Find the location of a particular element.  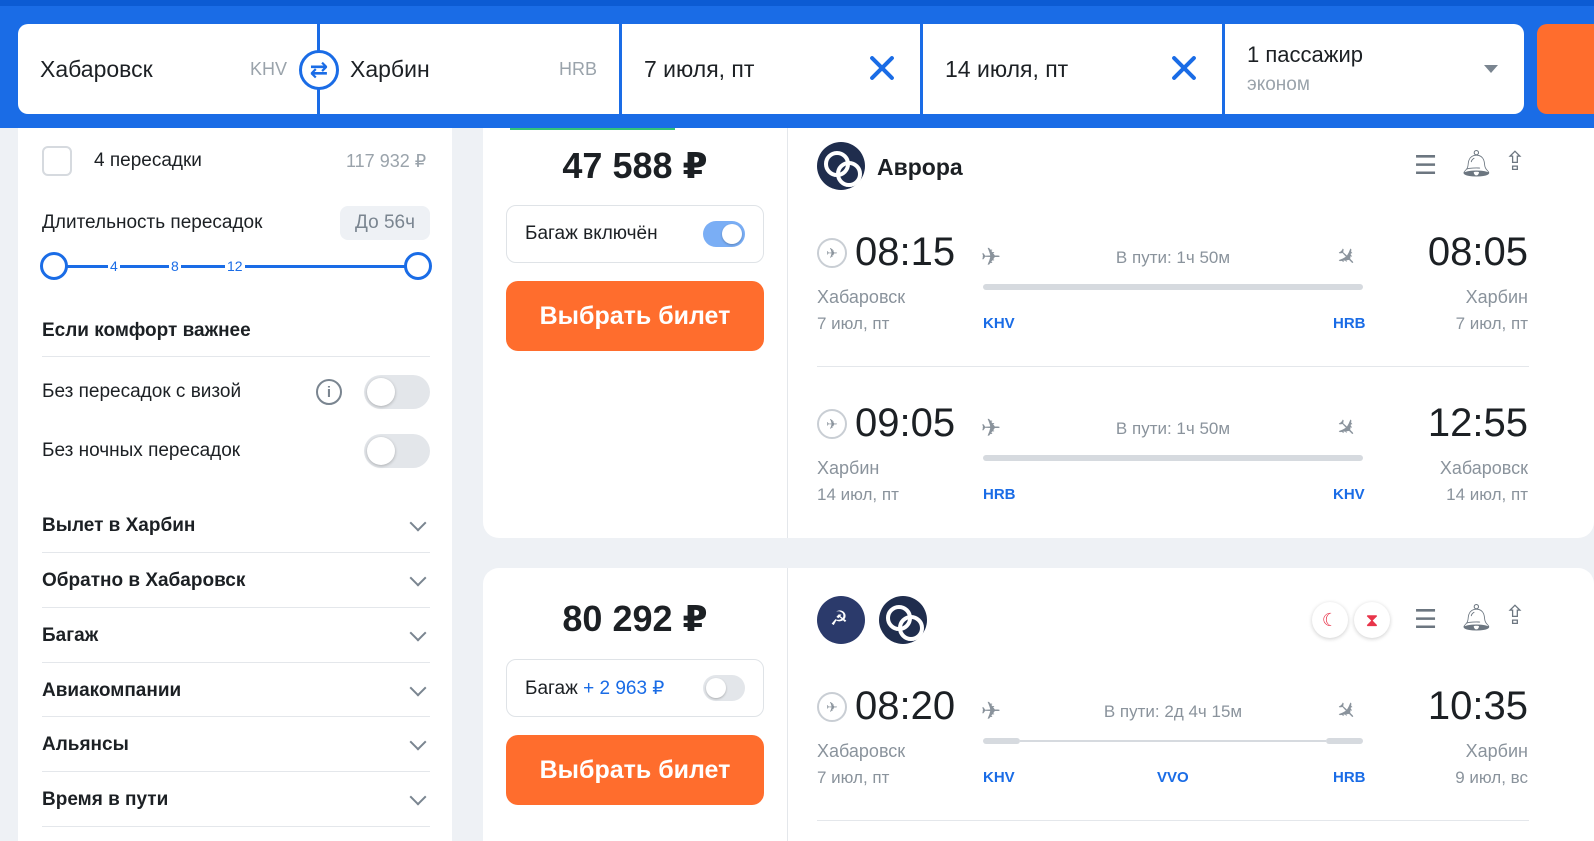

layover-slider-max-handle is located at coordinates (418, 266).